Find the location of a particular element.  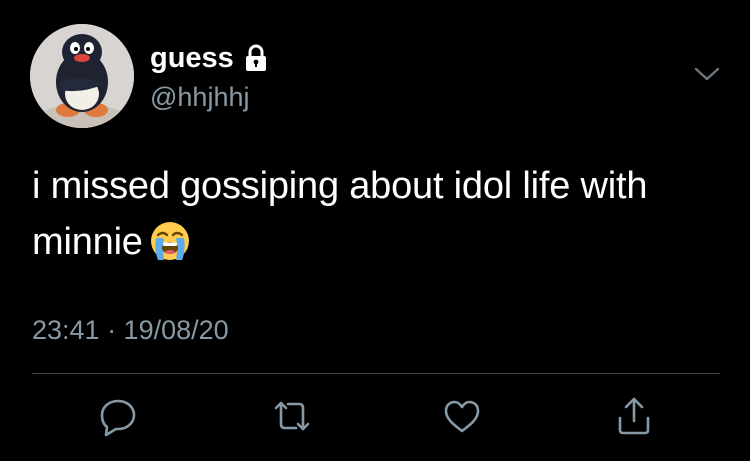

lock-icon is located at coordinates (256, 58).